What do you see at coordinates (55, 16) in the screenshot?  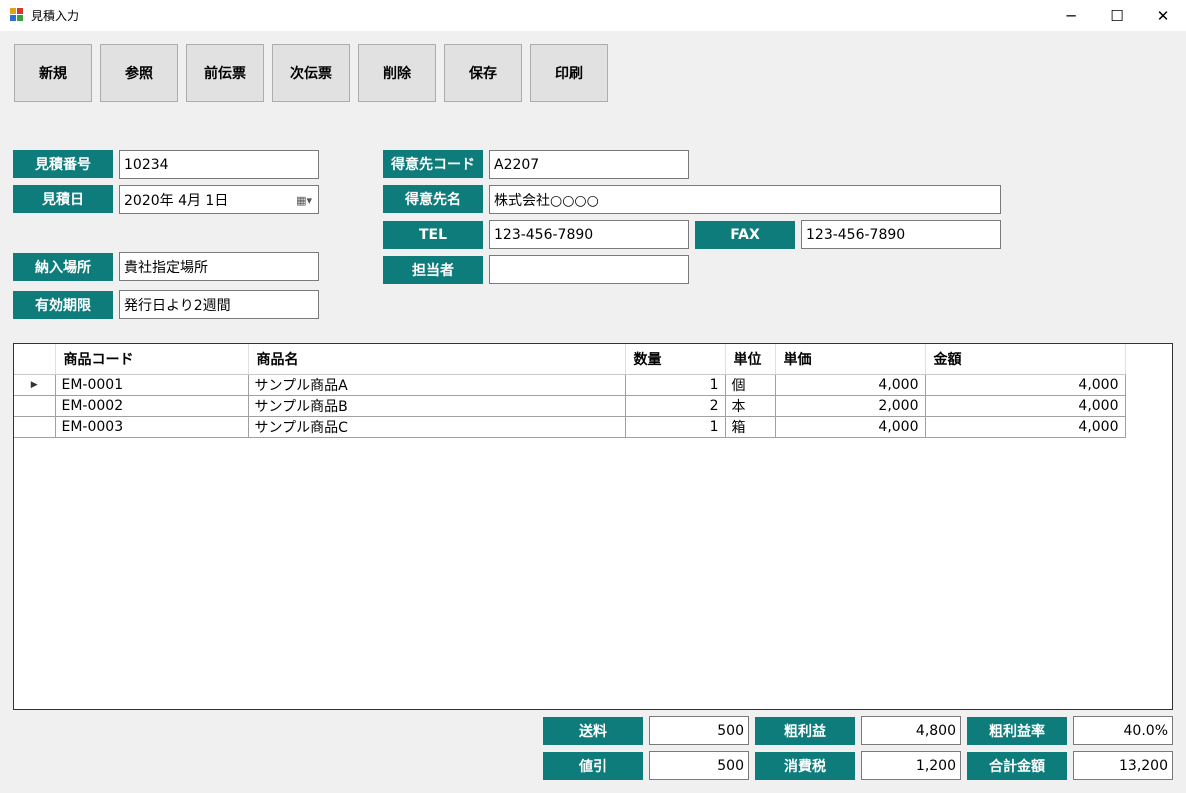 I see `window-title: 見積入力` at bounding box center [55, 16].